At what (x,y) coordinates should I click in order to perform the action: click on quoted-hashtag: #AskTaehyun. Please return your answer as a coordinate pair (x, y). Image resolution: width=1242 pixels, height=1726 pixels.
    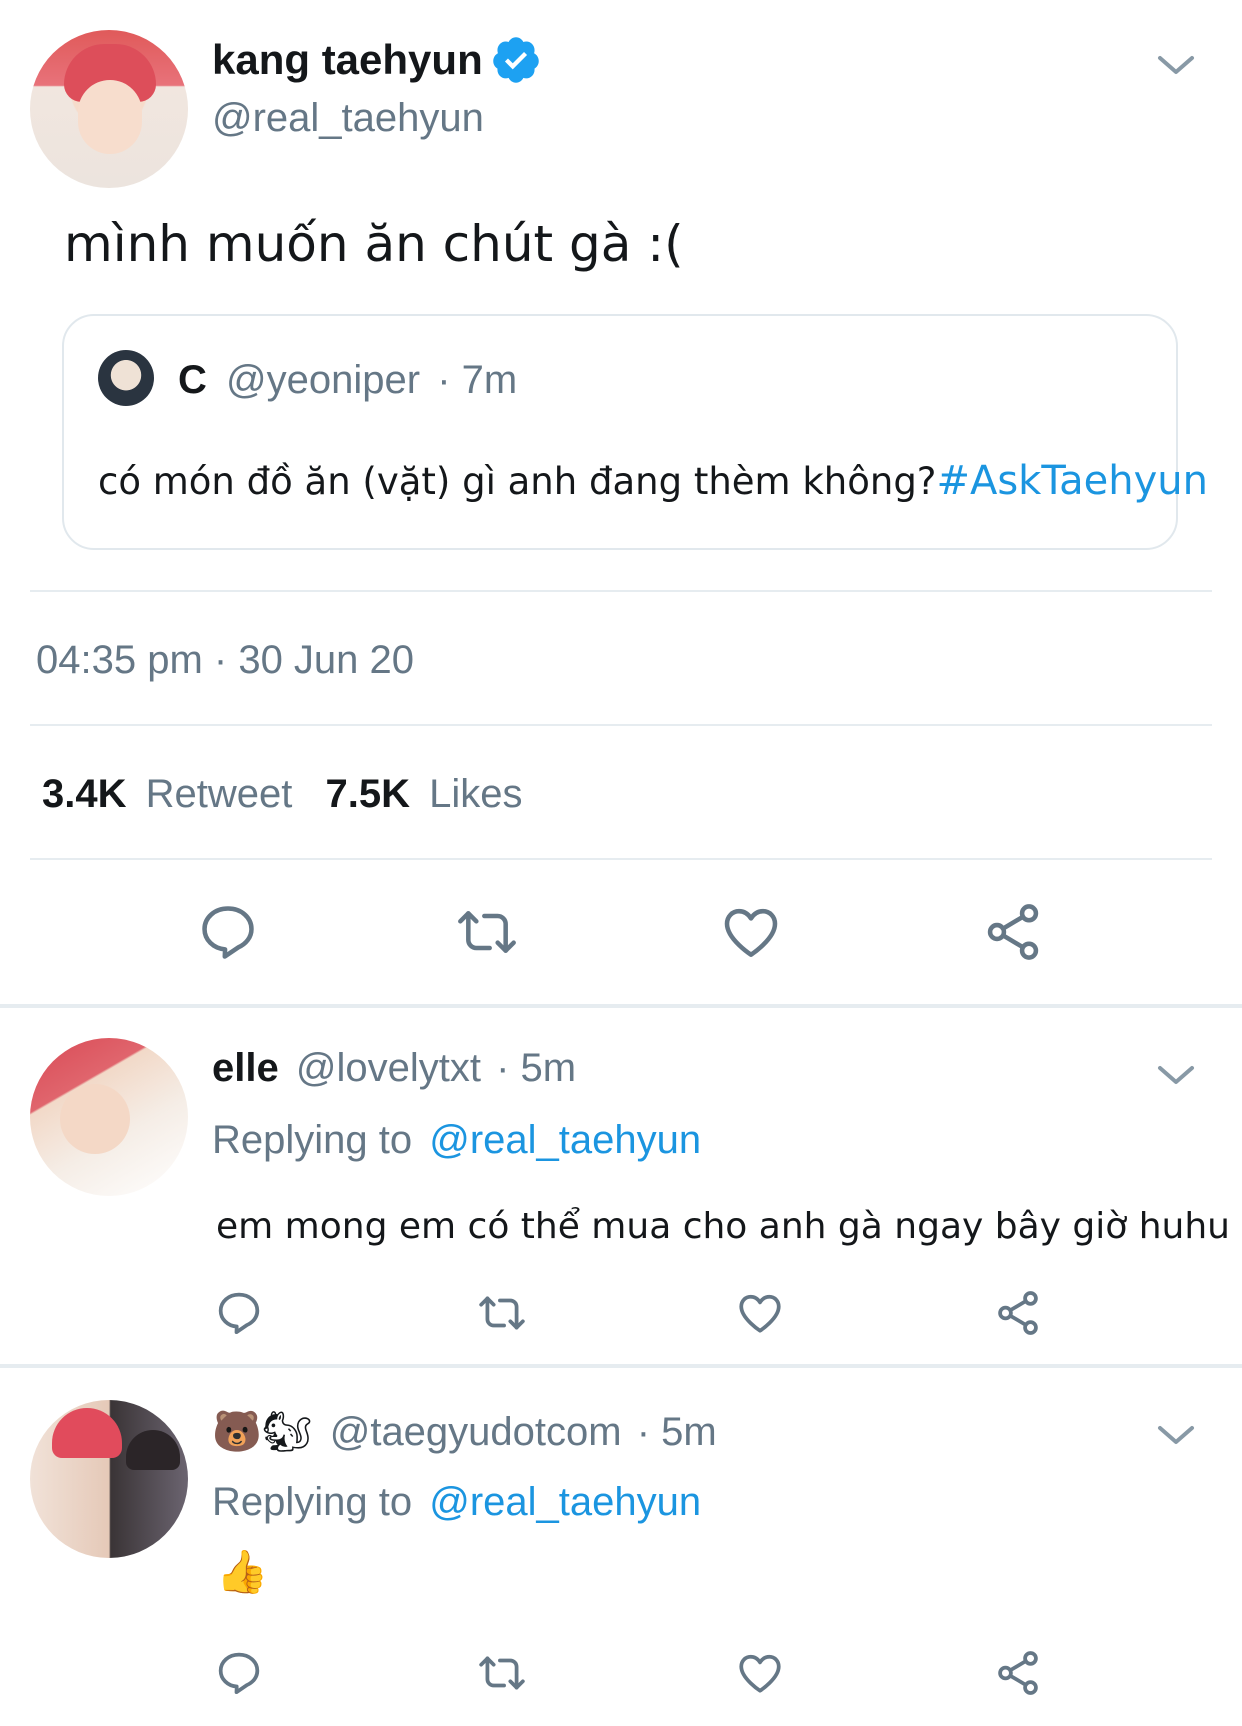
    Looking at the image, I should click on (1072, 481).